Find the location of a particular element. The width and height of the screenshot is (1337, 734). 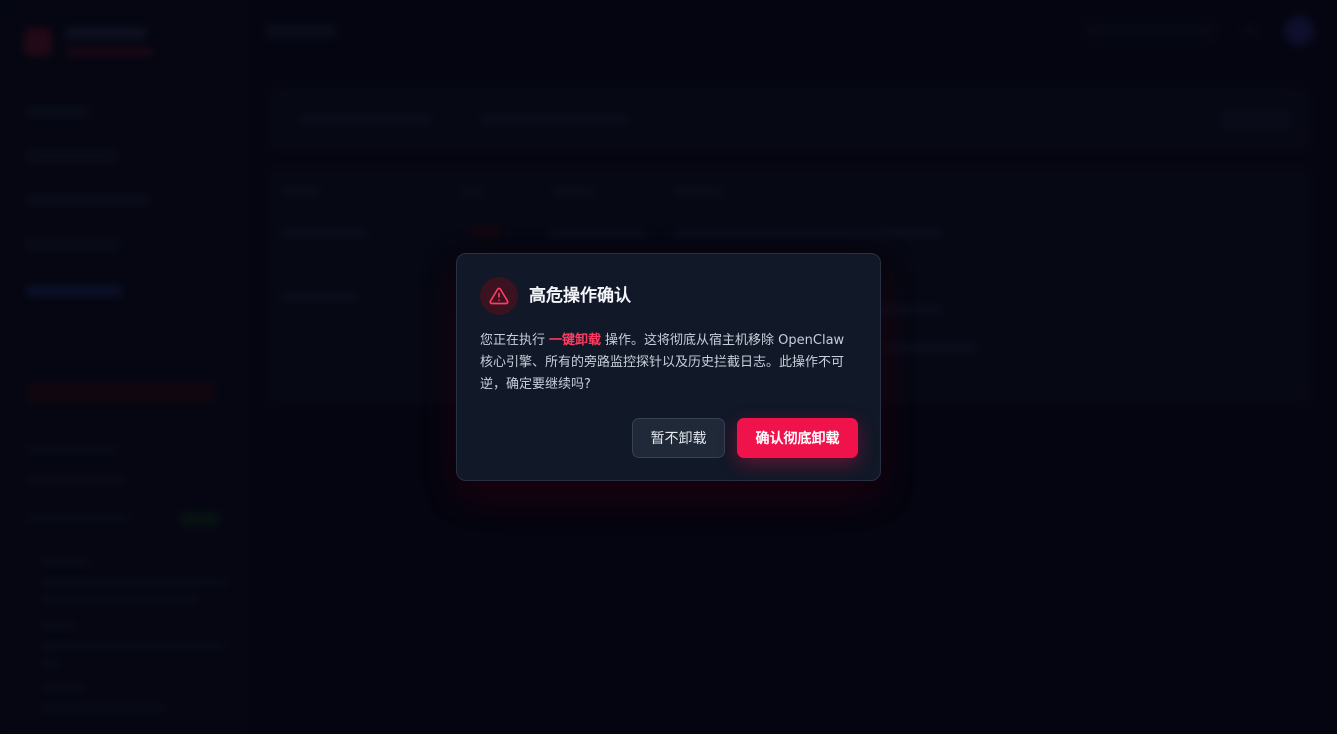

warning-triangle-icon is located at coordinates (499, 296).